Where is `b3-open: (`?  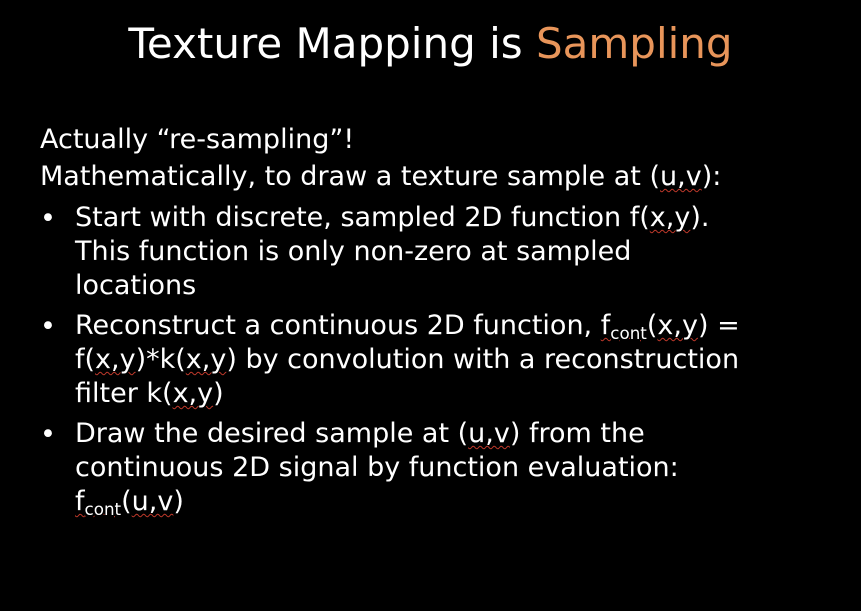
b3-open: ( is located at coordinates (126, 501).